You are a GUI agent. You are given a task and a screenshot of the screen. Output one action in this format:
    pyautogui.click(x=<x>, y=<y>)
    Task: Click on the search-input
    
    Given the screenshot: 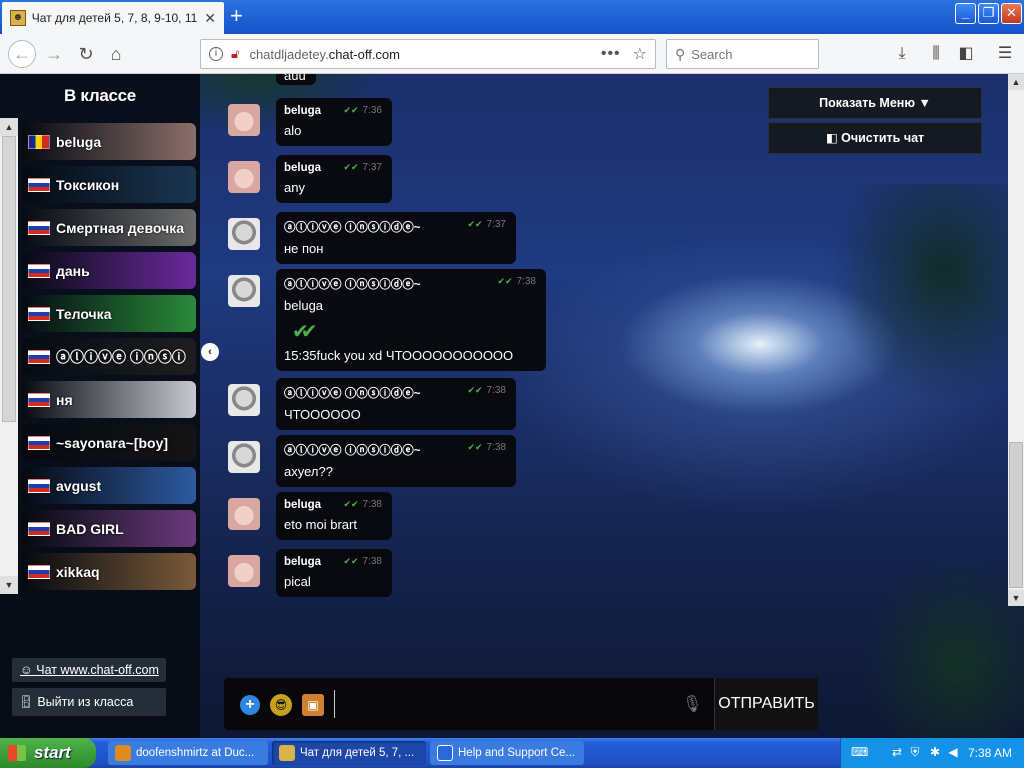 What is the action you would take?
    pyautogui.click(x=746, y=54)
    